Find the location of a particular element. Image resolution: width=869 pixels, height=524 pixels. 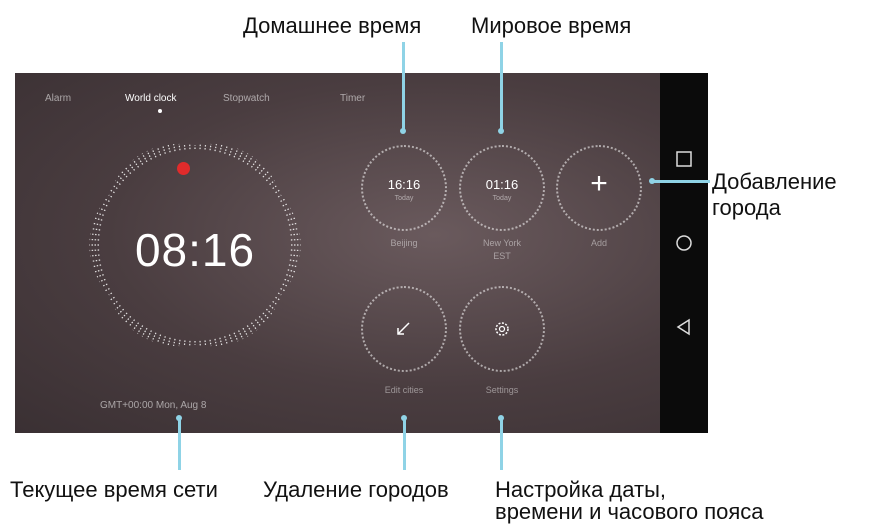

city-clock-world-label-2: EST is located at coordinates (502, 256).